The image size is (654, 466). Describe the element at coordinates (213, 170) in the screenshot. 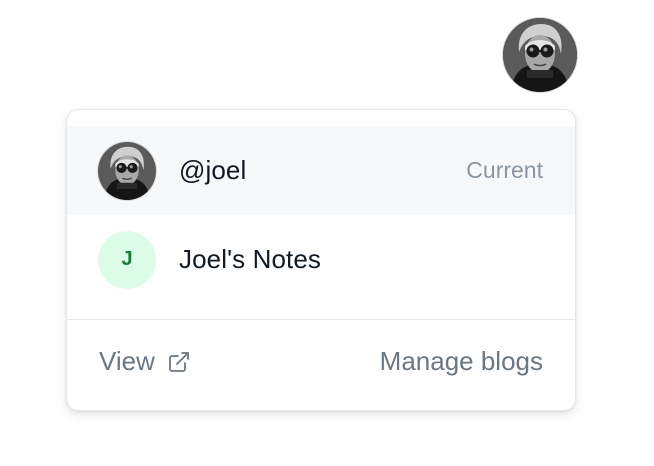

I see `account-label: @joel` at that location.